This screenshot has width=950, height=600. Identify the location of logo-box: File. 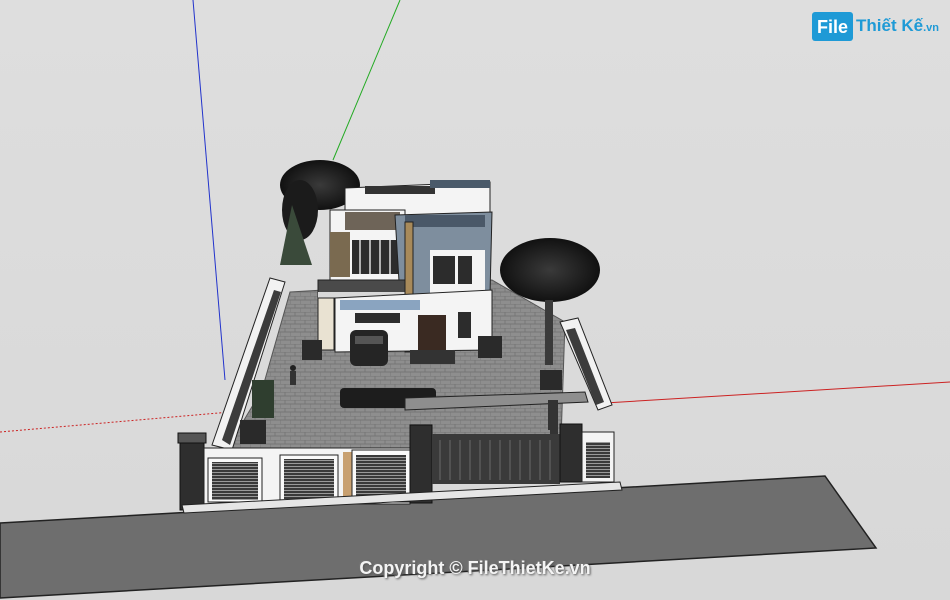
(833, 26).